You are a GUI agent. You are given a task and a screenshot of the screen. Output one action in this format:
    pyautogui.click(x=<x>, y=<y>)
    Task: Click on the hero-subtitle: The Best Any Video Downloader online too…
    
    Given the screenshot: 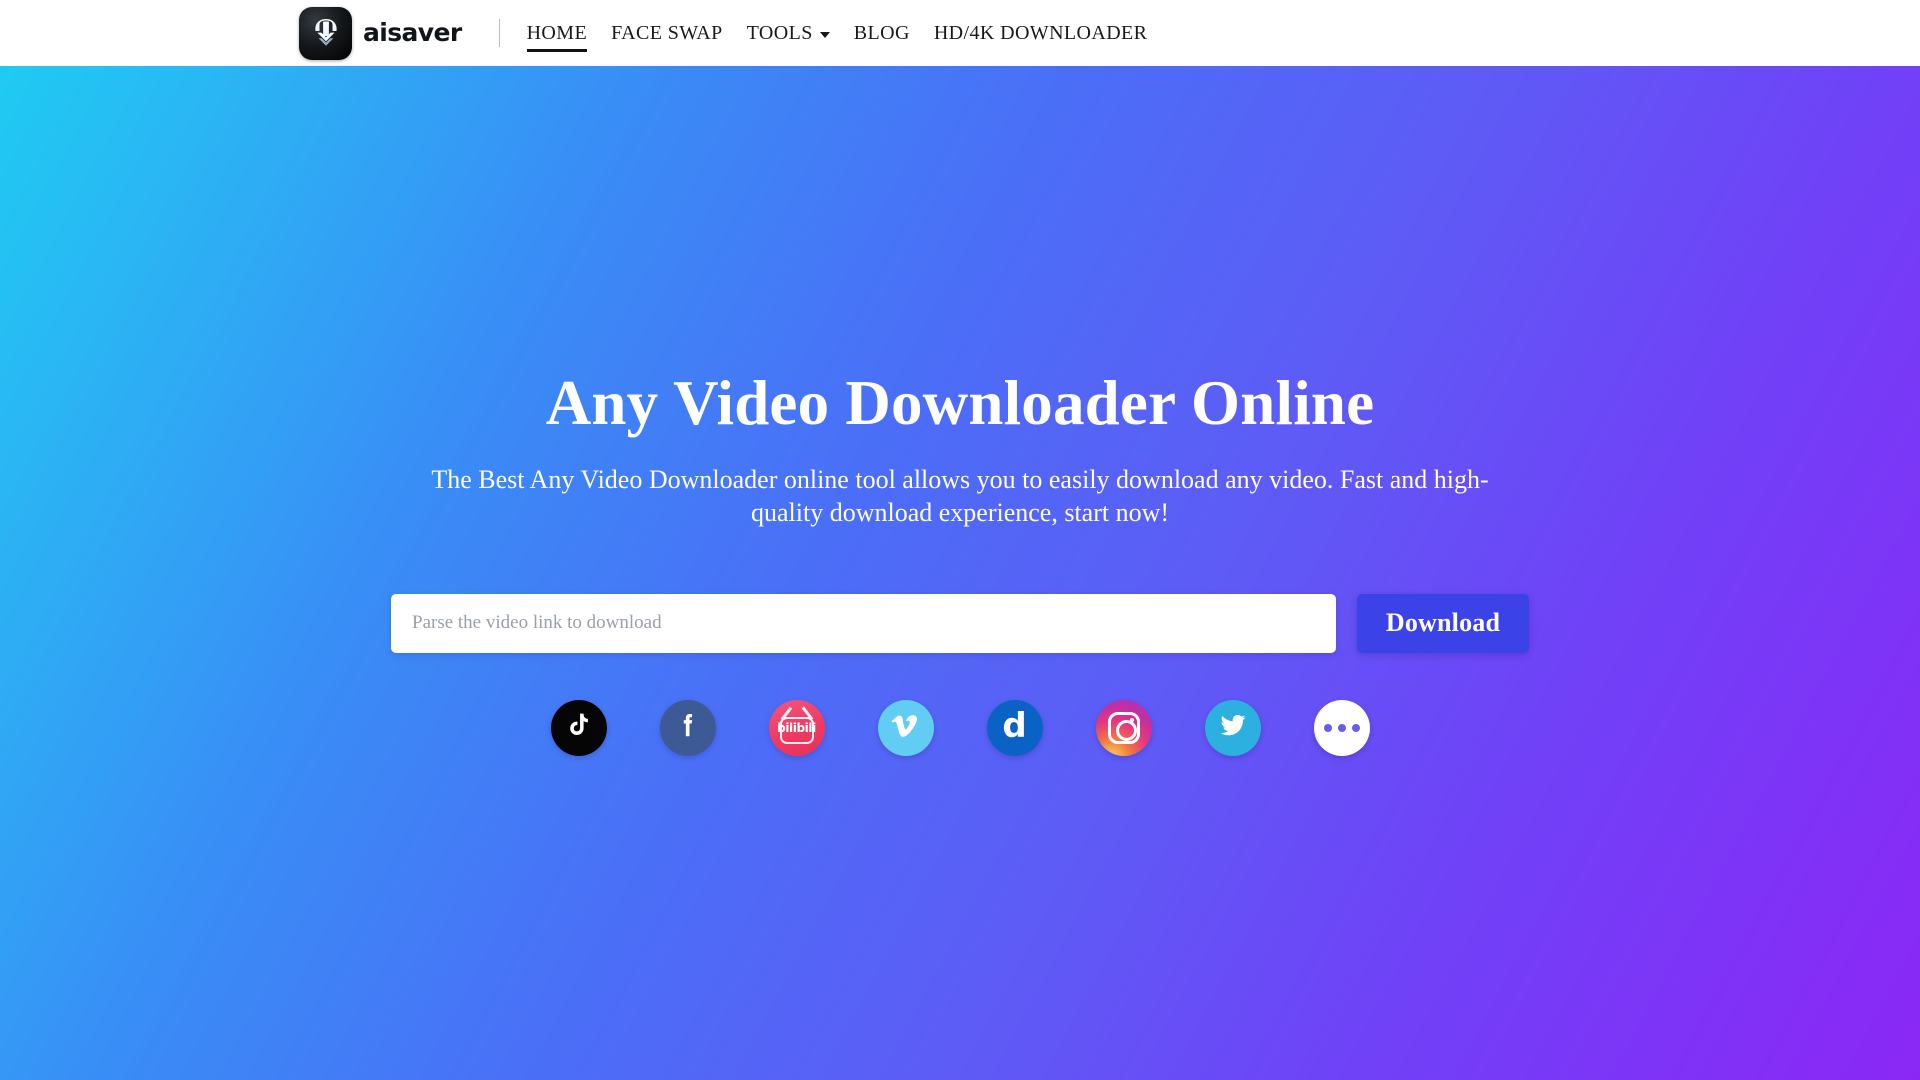 What is the action you would take?
    pyautogui.click(x=960, y=496)
    